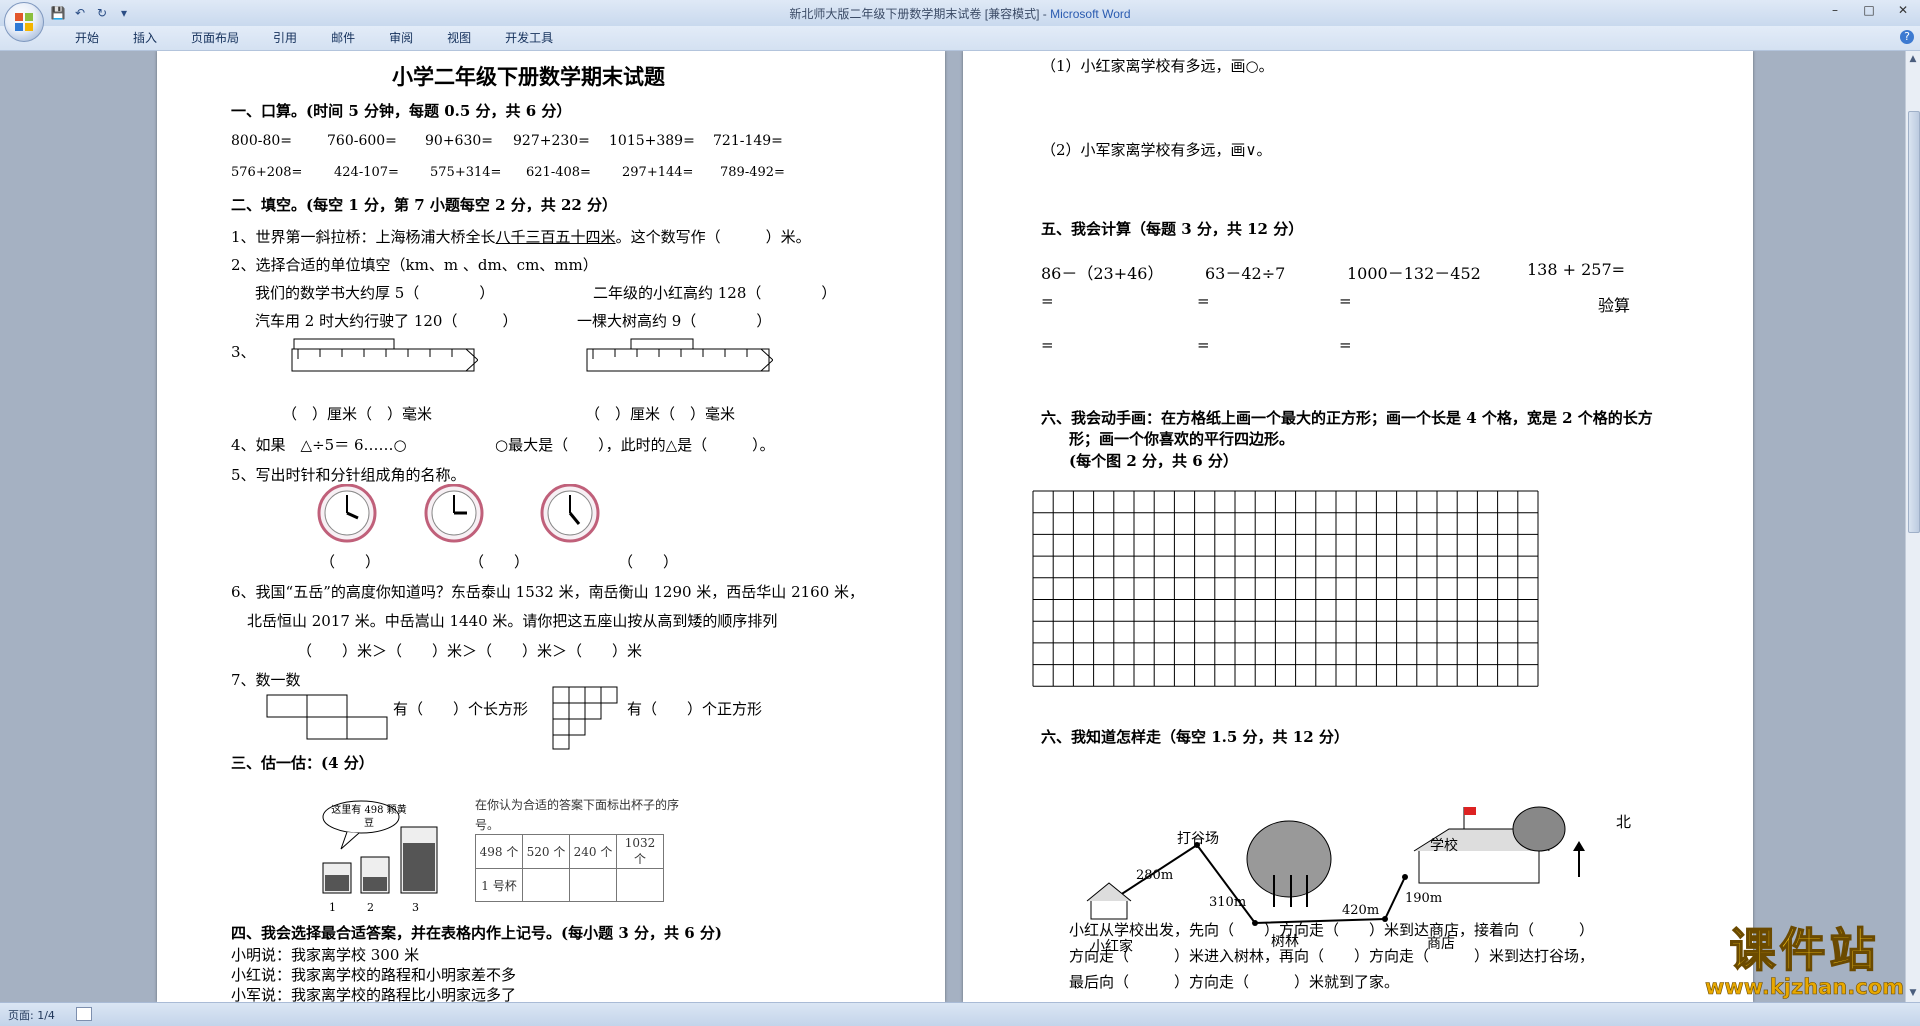  I want to click on question-1: 1、世界第一斜拉桥：上海杨浦大桥全长八千三百五十四米。这个数写作（ ）米。, so click(521, 237).